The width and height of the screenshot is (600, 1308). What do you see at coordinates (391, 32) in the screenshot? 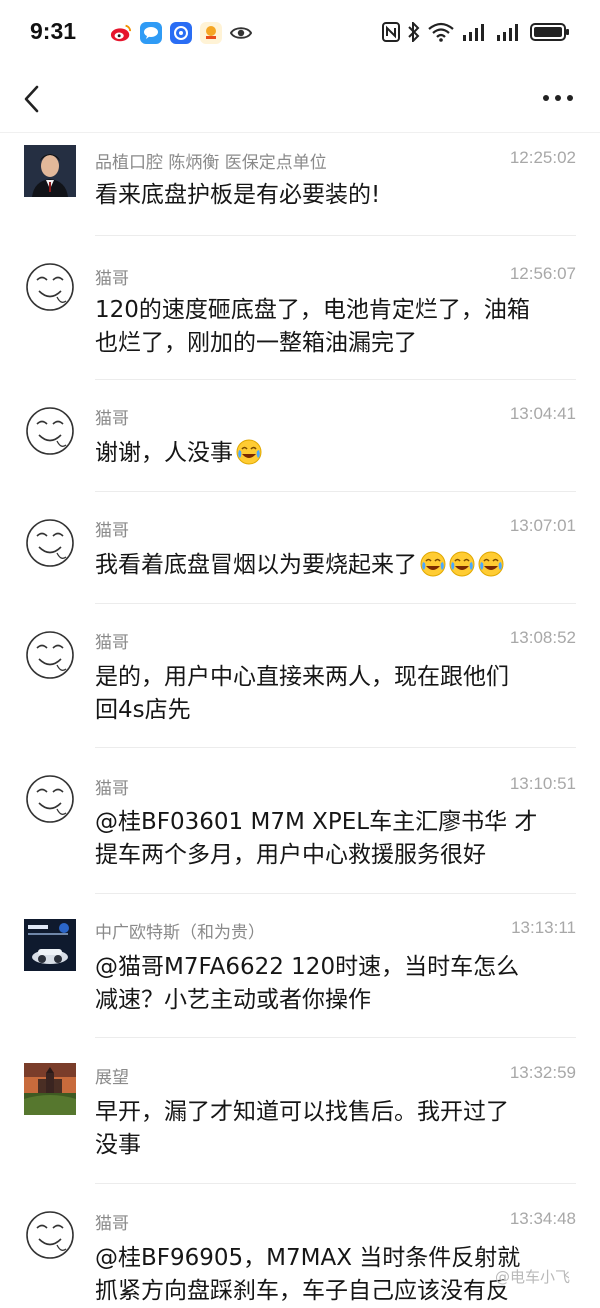
I see `nfc-icon` at bounding box center [391, 32].